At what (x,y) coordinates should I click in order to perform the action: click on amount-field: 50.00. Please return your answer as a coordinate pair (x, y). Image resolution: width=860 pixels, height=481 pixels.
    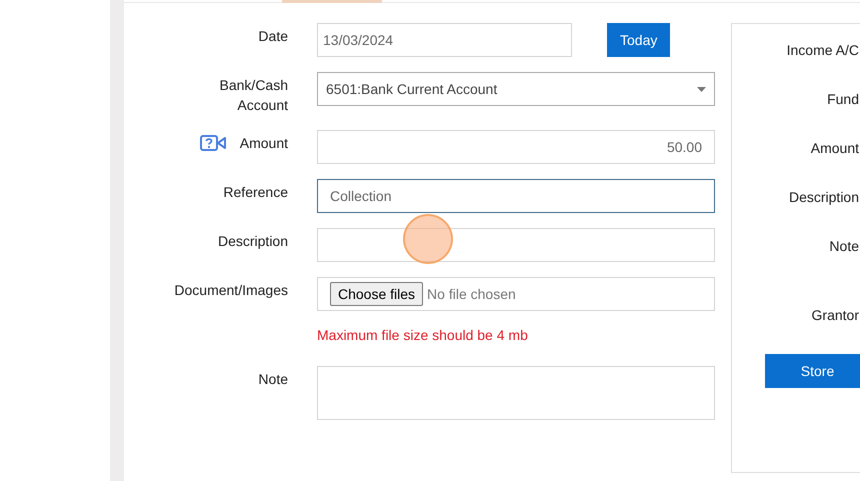
    Looking at the image, I should click on (516, 147).